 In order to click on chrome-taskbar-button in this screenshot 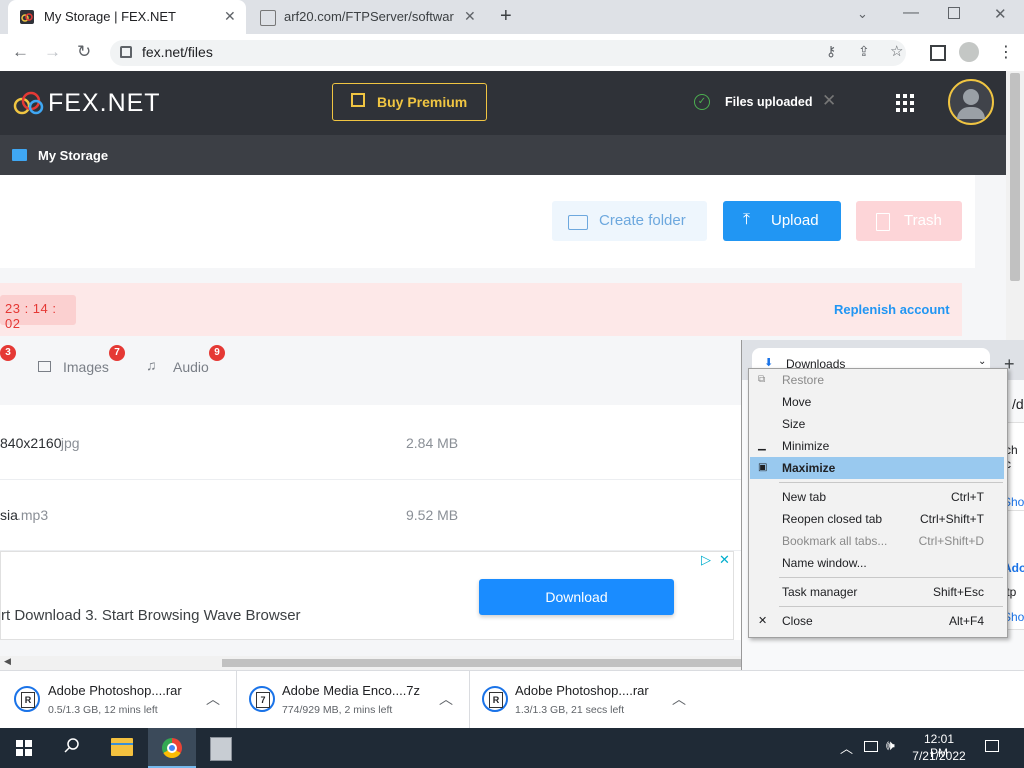, I will do `click(172, 748)`.